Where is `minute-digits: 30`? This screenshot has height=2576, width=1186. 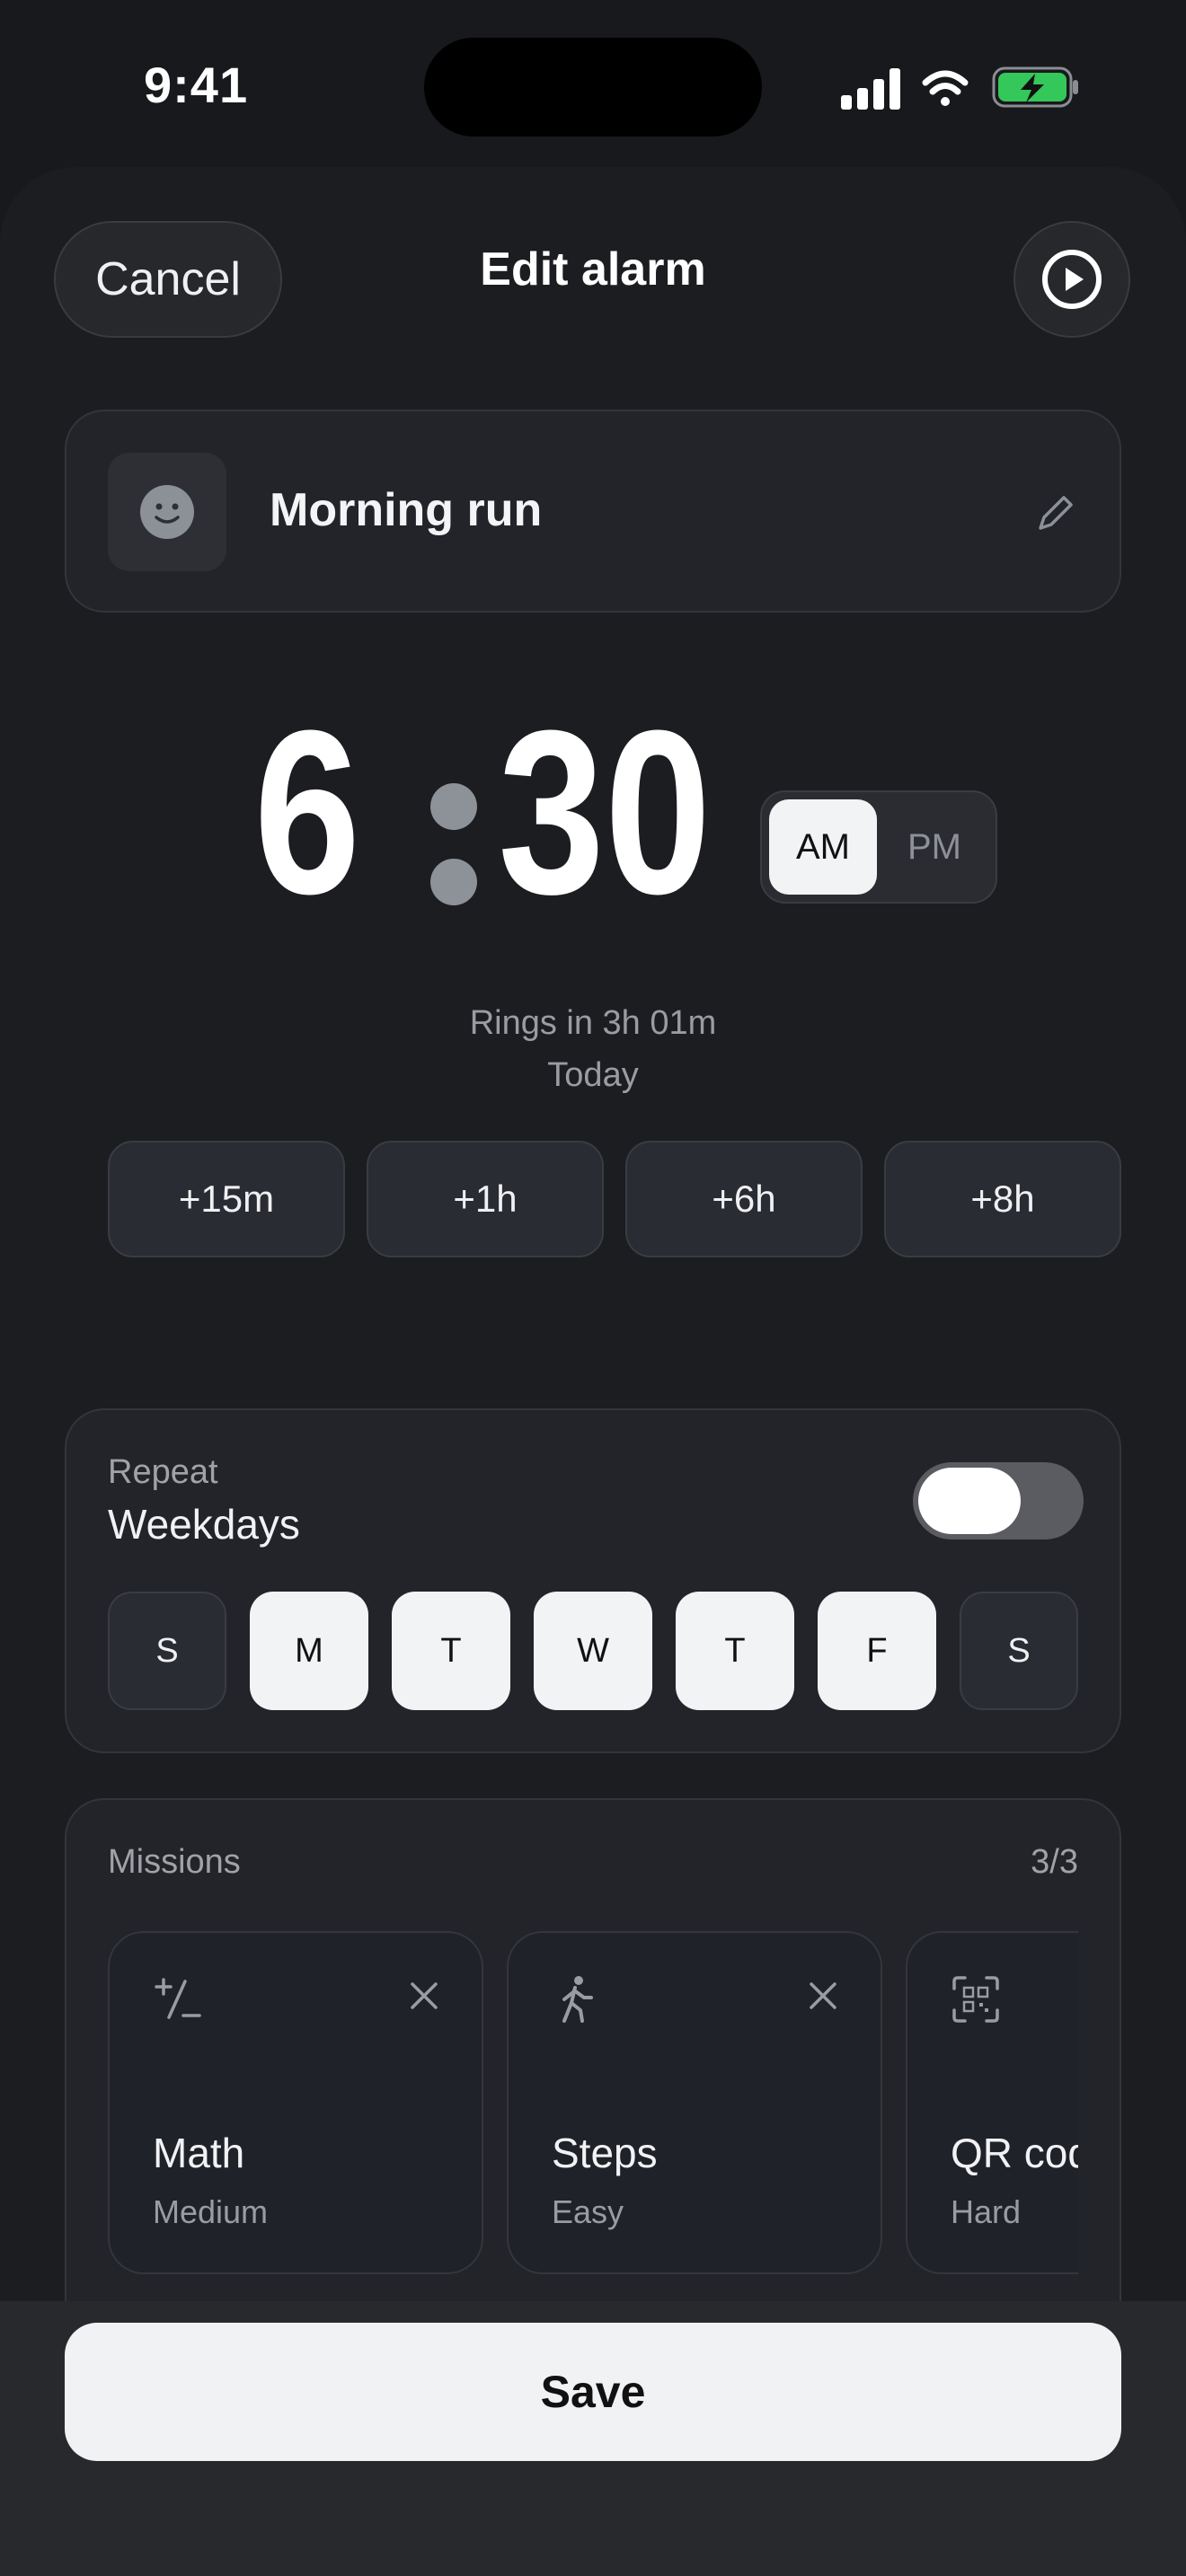
minute-digits: 30 is located at coordinates (604, 813).